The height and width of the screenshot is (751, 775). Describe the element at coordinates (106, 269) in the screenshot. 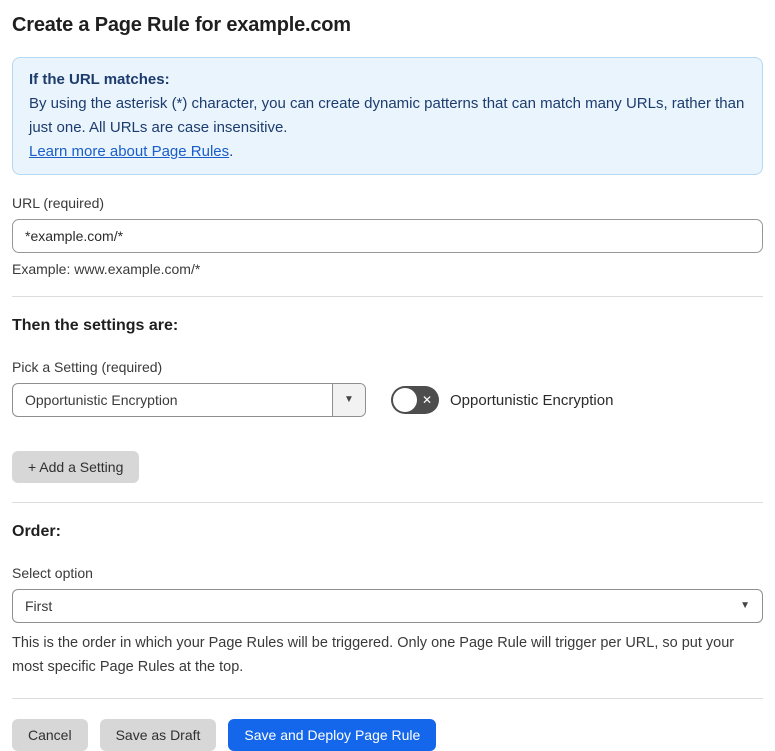

I see `url-example-hint: Example: www.example.com/*` at that location.